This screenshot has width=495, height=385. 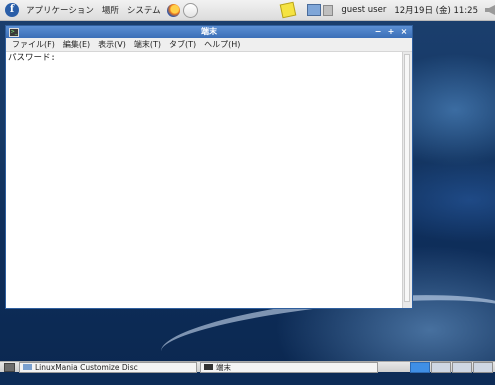 What do you see at coordinates (247, 367) in the screenshot?
I see `bottom-panel: LinuxMania Customize Disc 端末` at bounding box center [247, 367].